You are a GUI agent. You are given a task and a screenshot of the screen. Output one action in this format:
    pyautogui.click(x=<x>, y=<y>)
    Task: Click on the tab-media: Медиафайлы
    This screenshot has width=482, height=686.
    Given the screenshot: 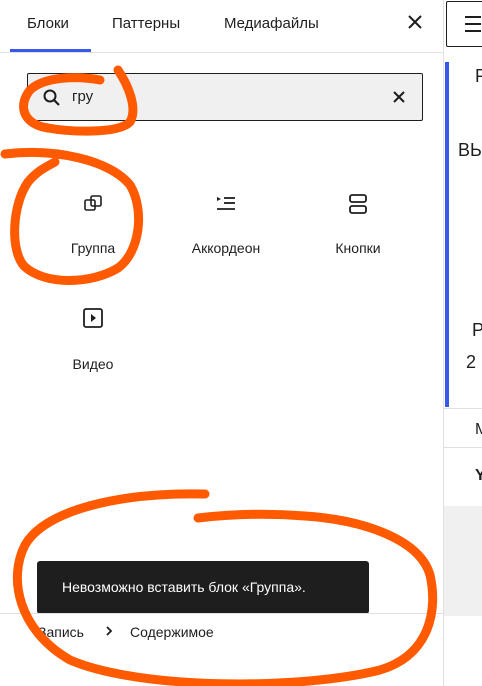 What is the action you would take?
    pyautogui.click(x=271, y=23)
    